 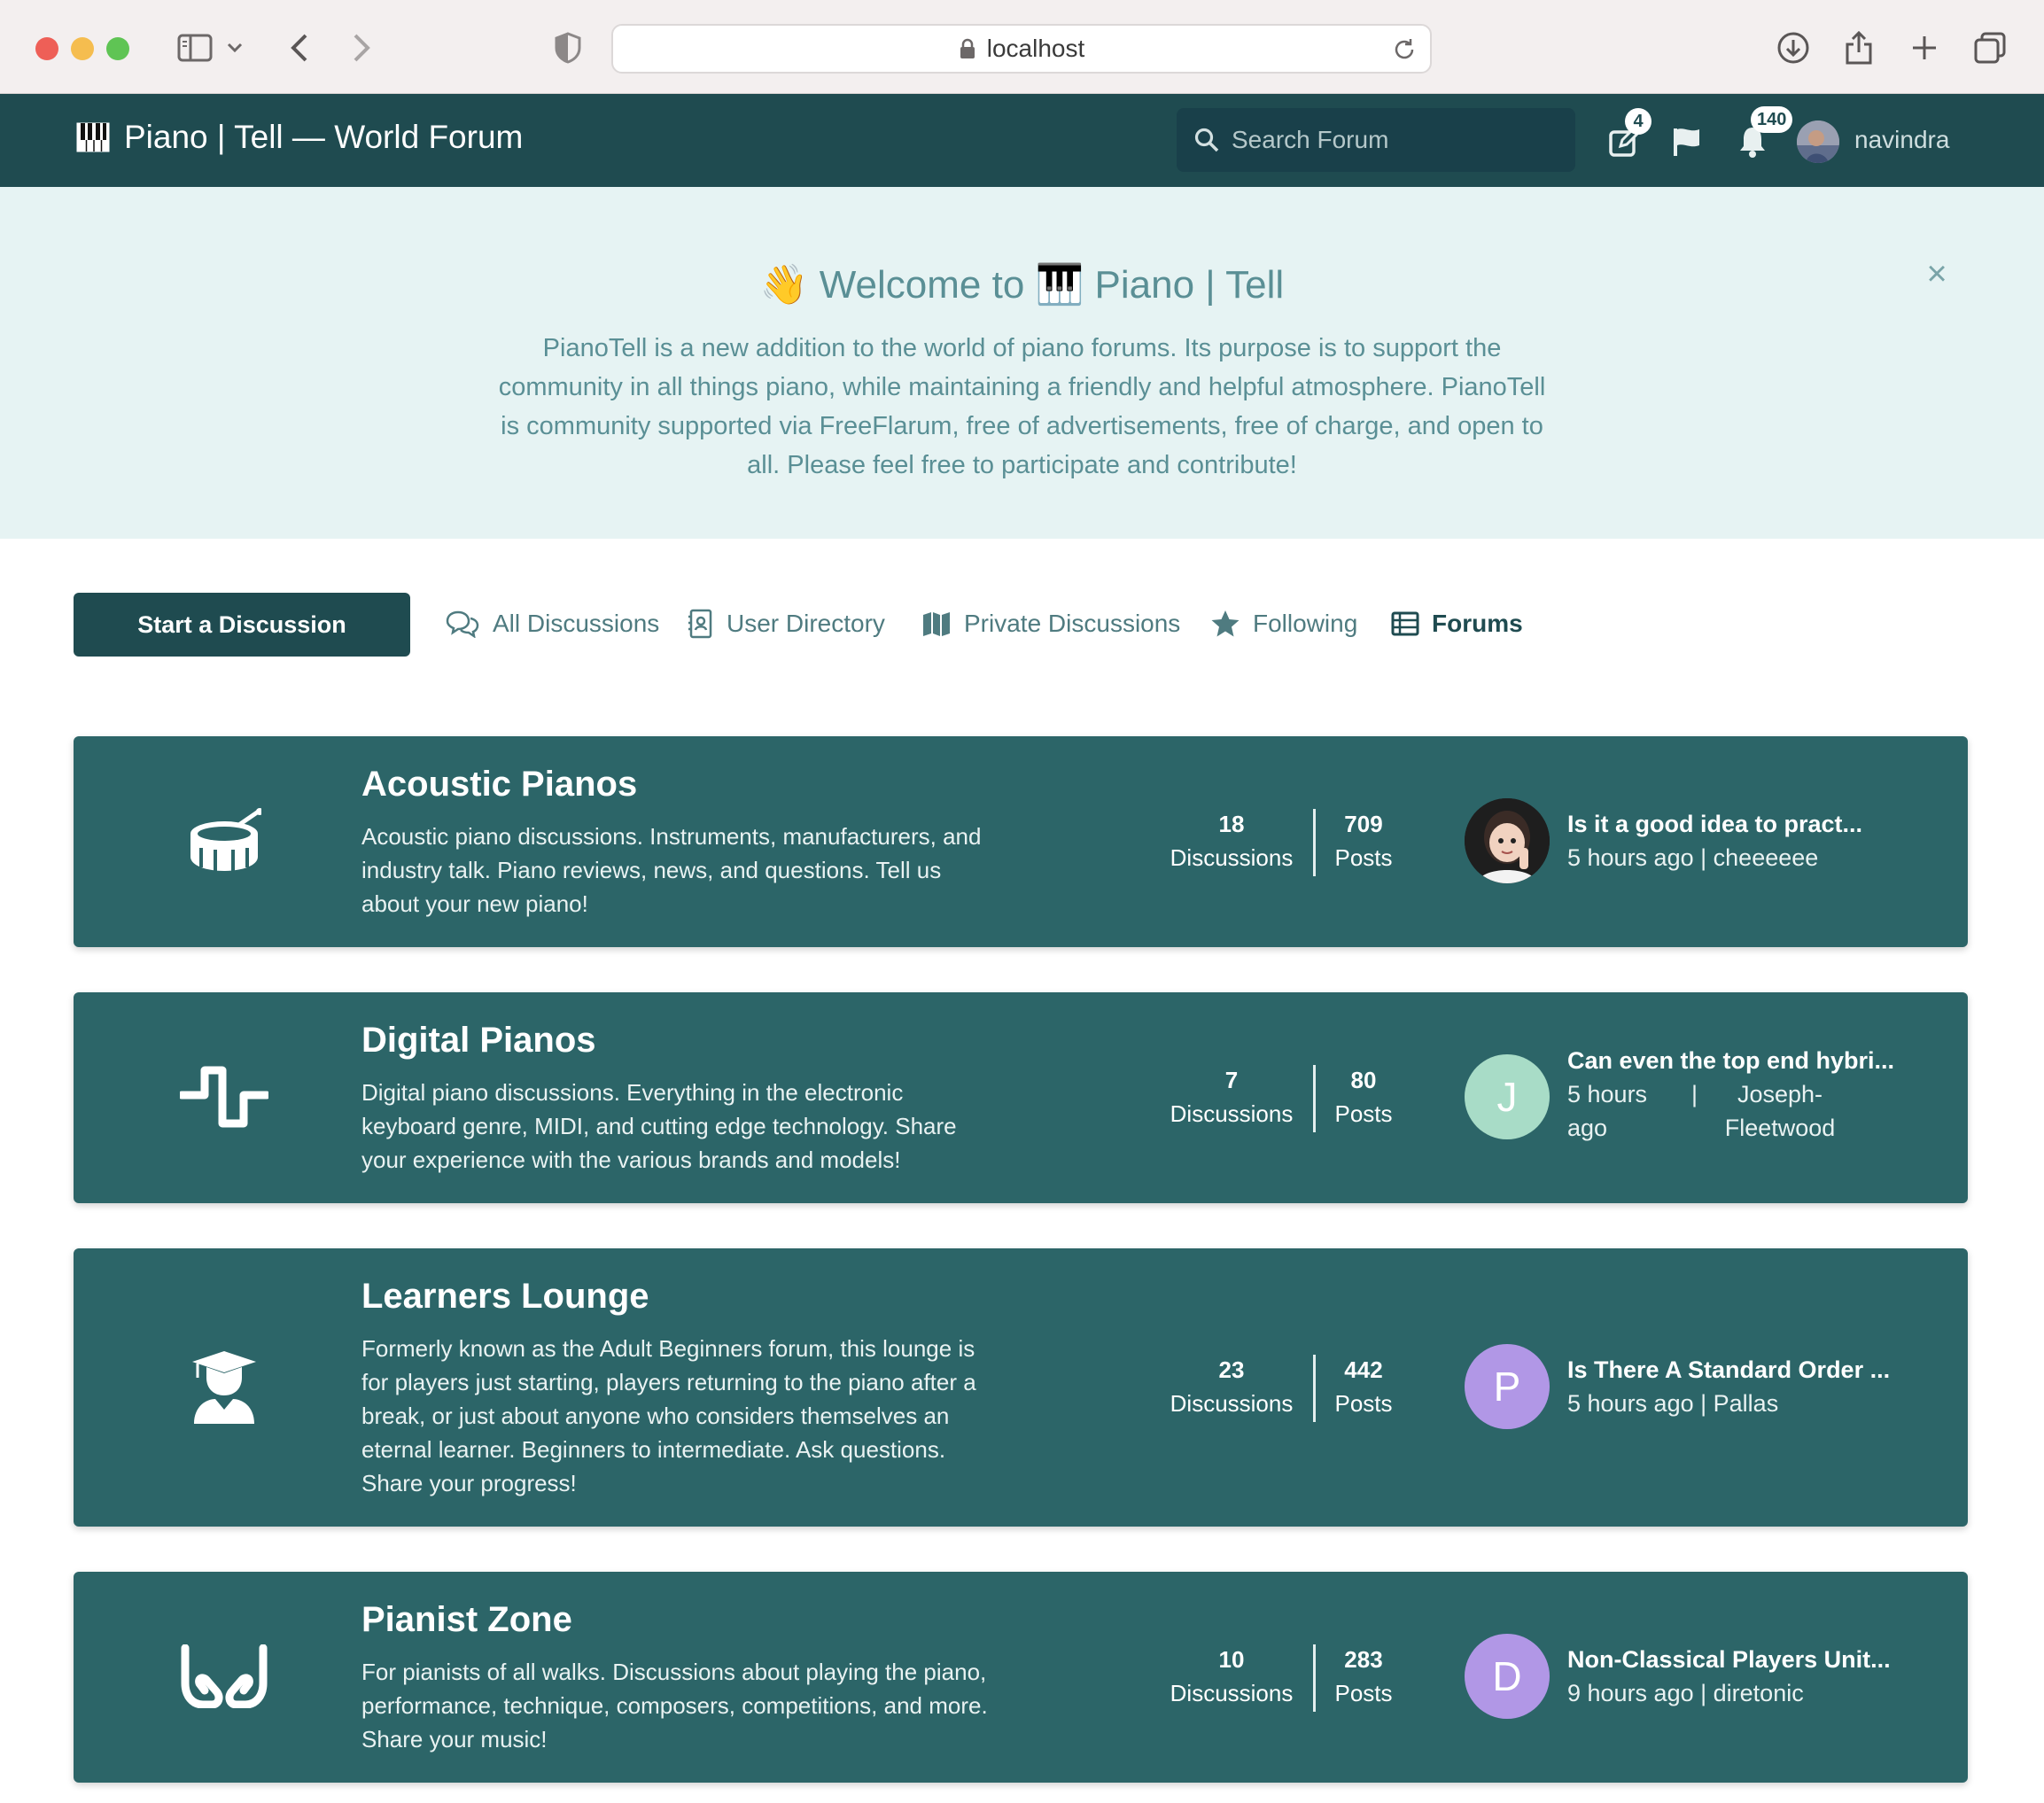 I want to click on discussions-count: 23 Discussions, so click(x=1231, y=1387).